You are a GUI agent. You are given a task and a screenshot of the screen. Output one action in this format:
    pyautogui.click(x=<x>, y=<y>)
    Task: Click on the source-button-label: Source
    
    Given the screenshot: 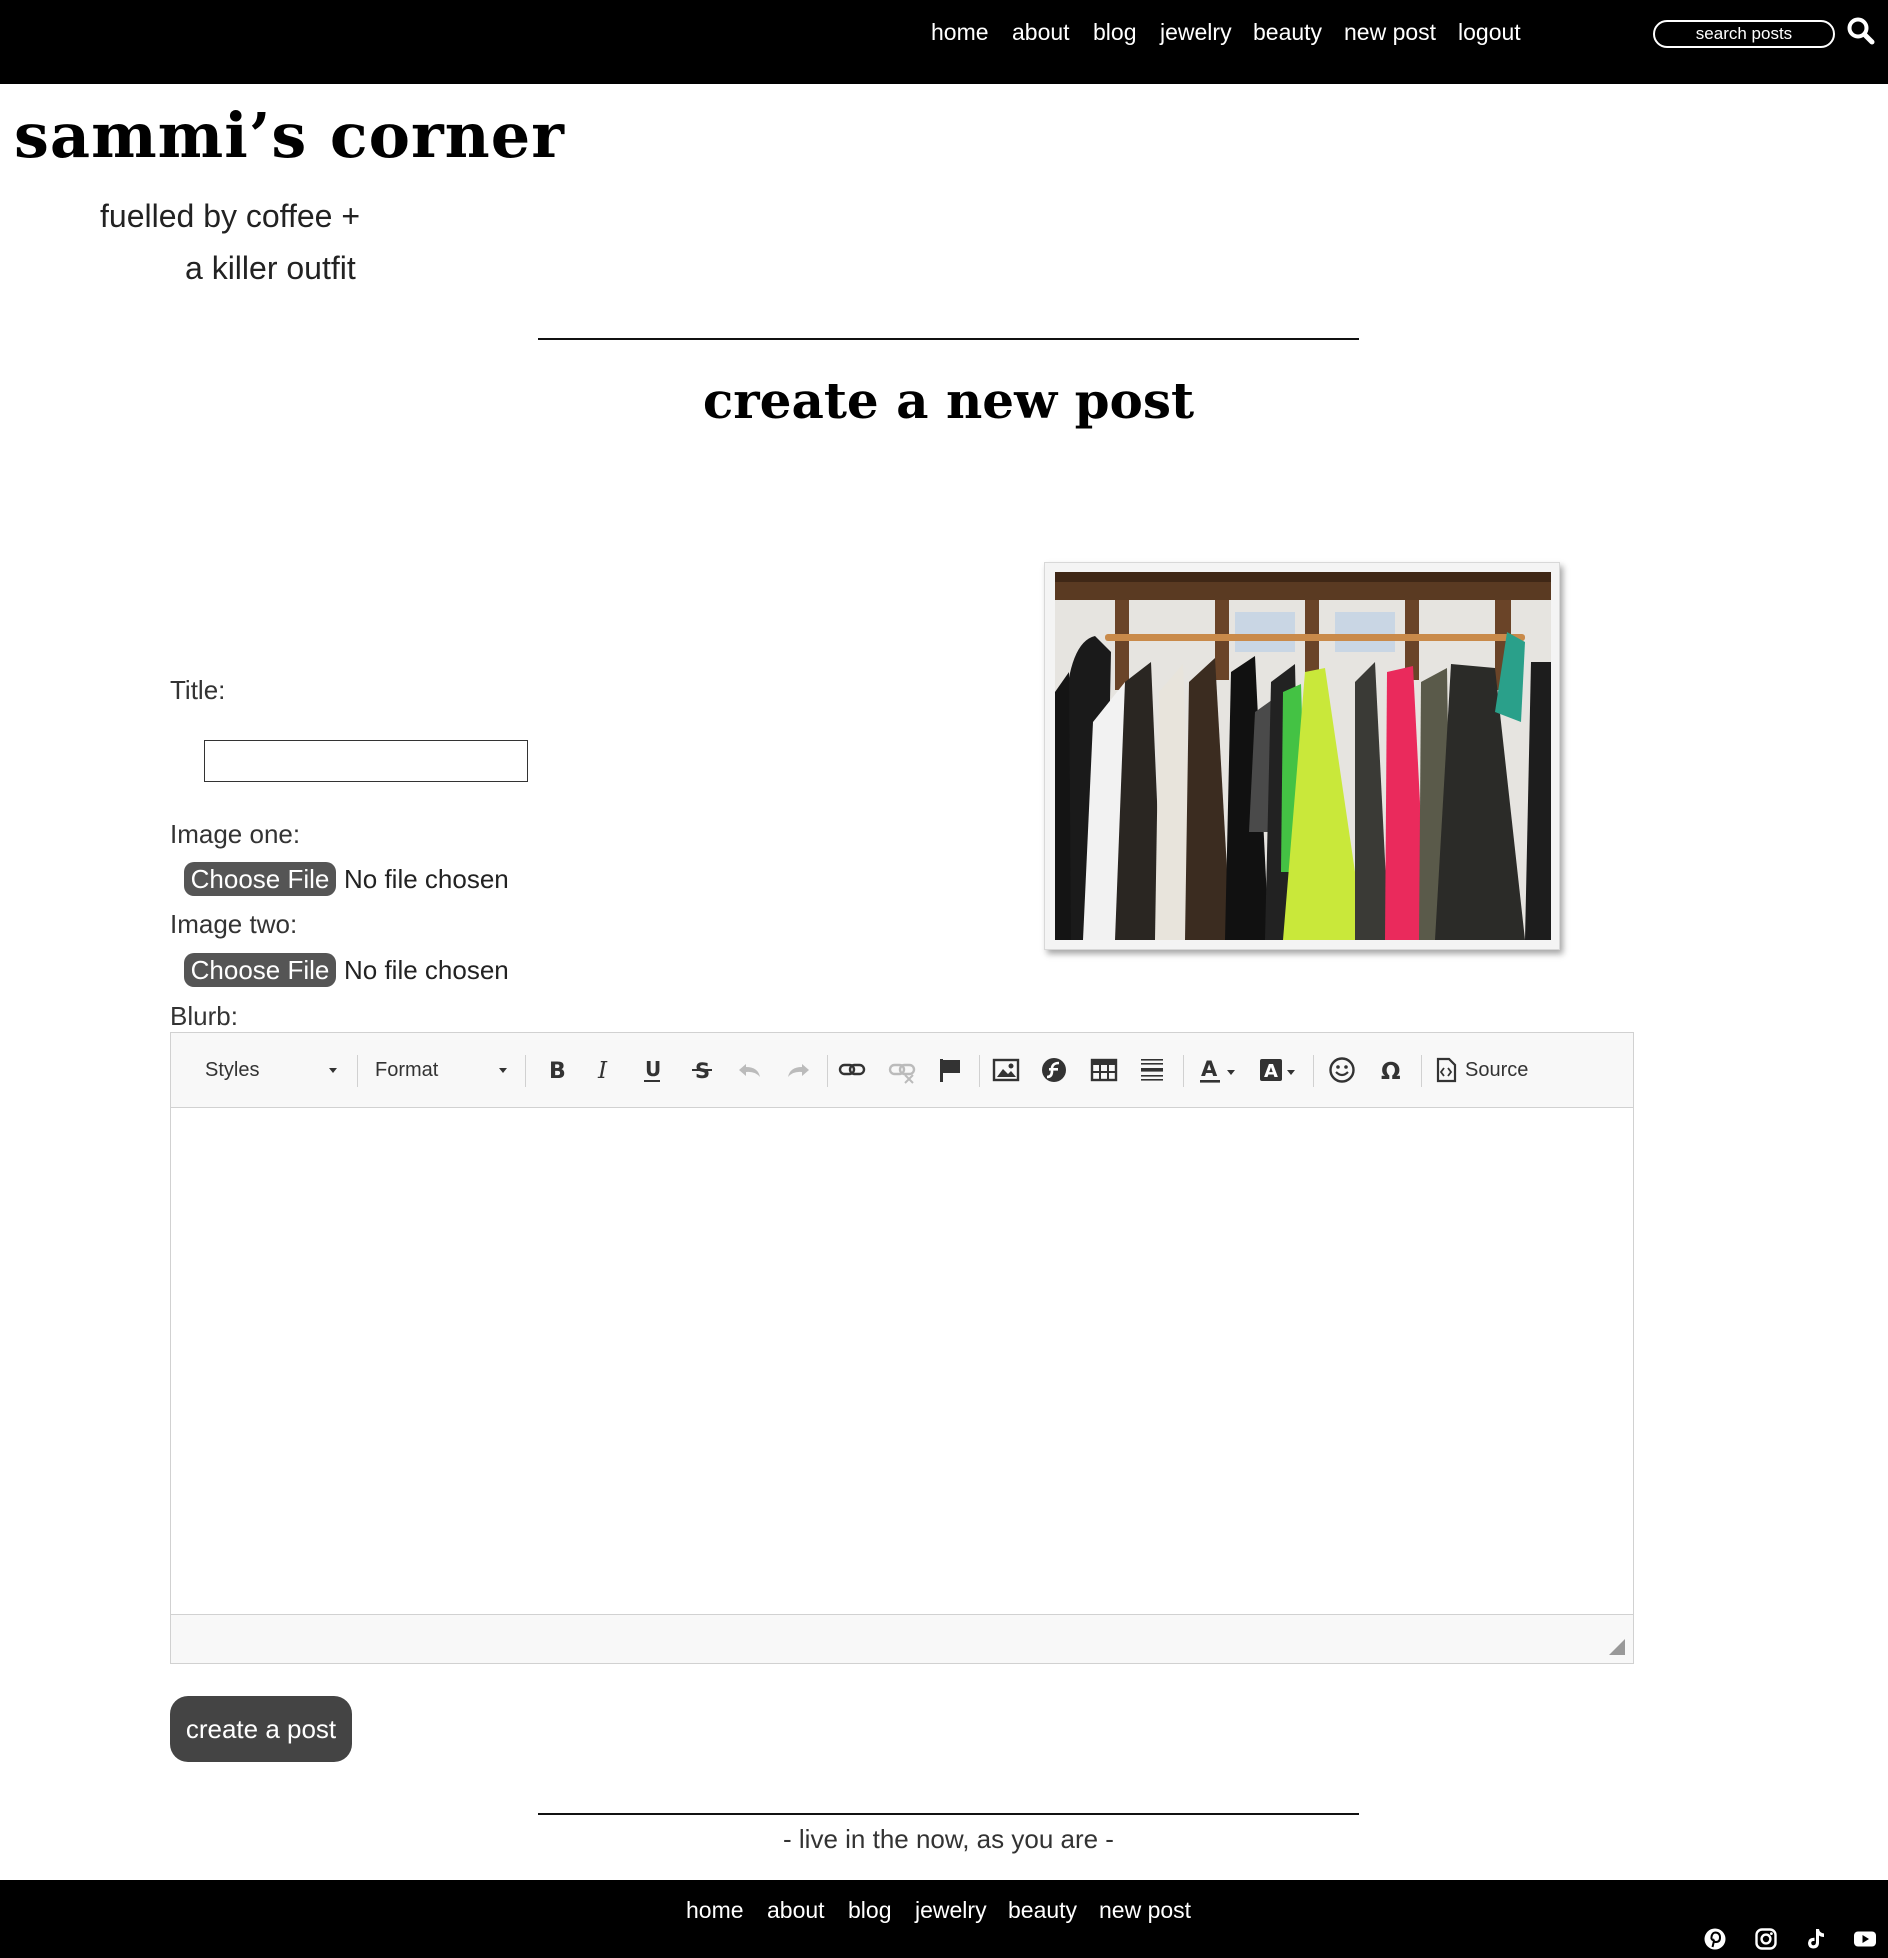 What is the action you would take?
    pyautogui.click(x=1497, y=1070)
    